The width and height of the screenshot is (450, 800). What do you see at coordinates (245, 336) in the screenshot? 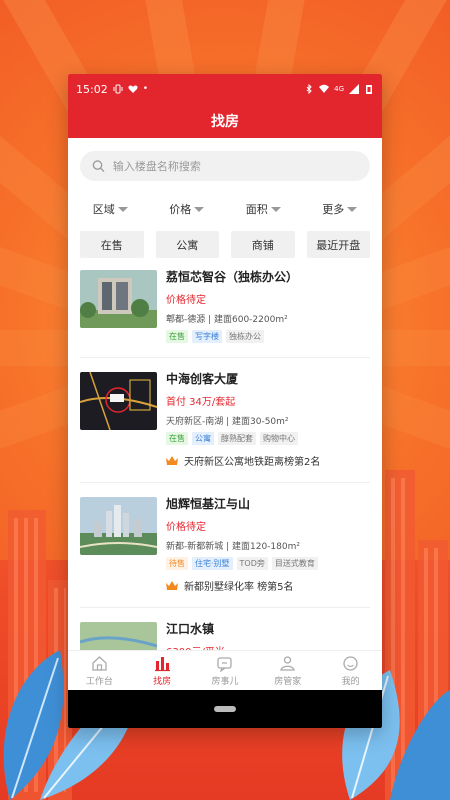
I see `tag-feature: 独栋办公` at bounding box center [245, 336].